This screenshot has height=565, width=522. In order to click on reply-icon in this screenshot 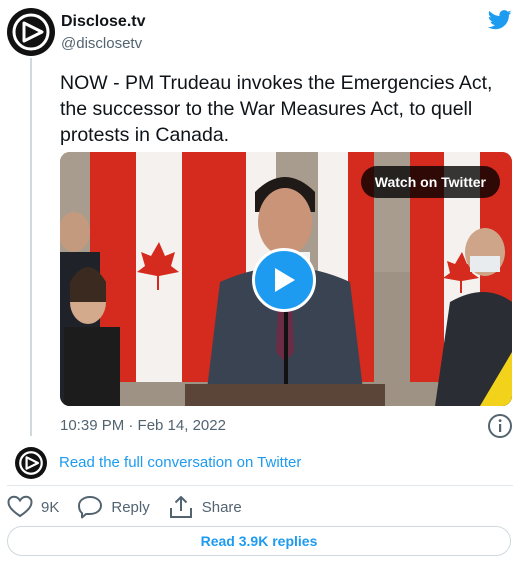, I will do `click(90, 507)`.